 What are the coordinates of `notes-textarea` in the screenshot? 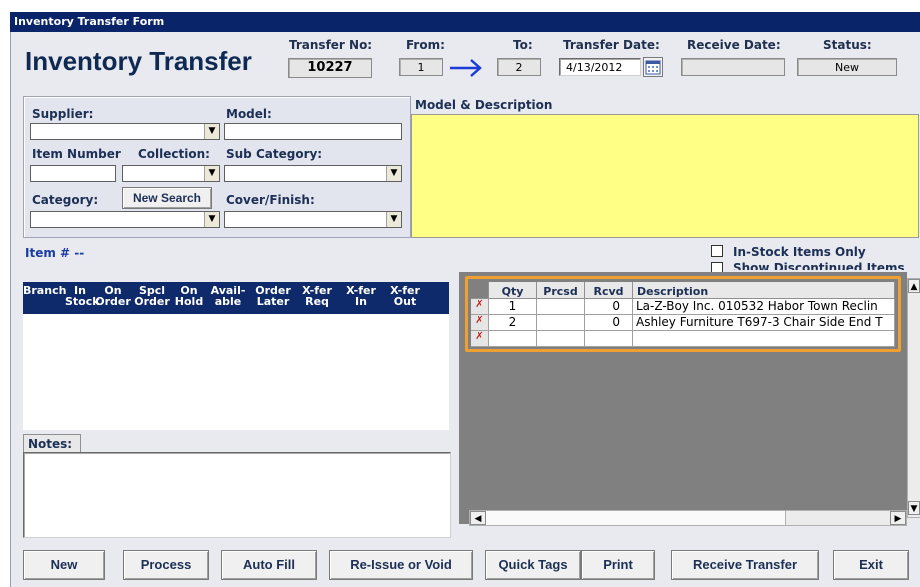 It's located at (237, 495).